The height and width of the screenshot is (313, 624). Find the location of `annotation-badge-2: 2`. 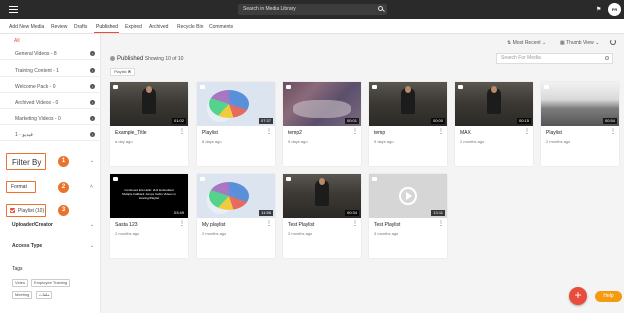

annotation-badge-2: 2 is located at coordinates (63, 187).